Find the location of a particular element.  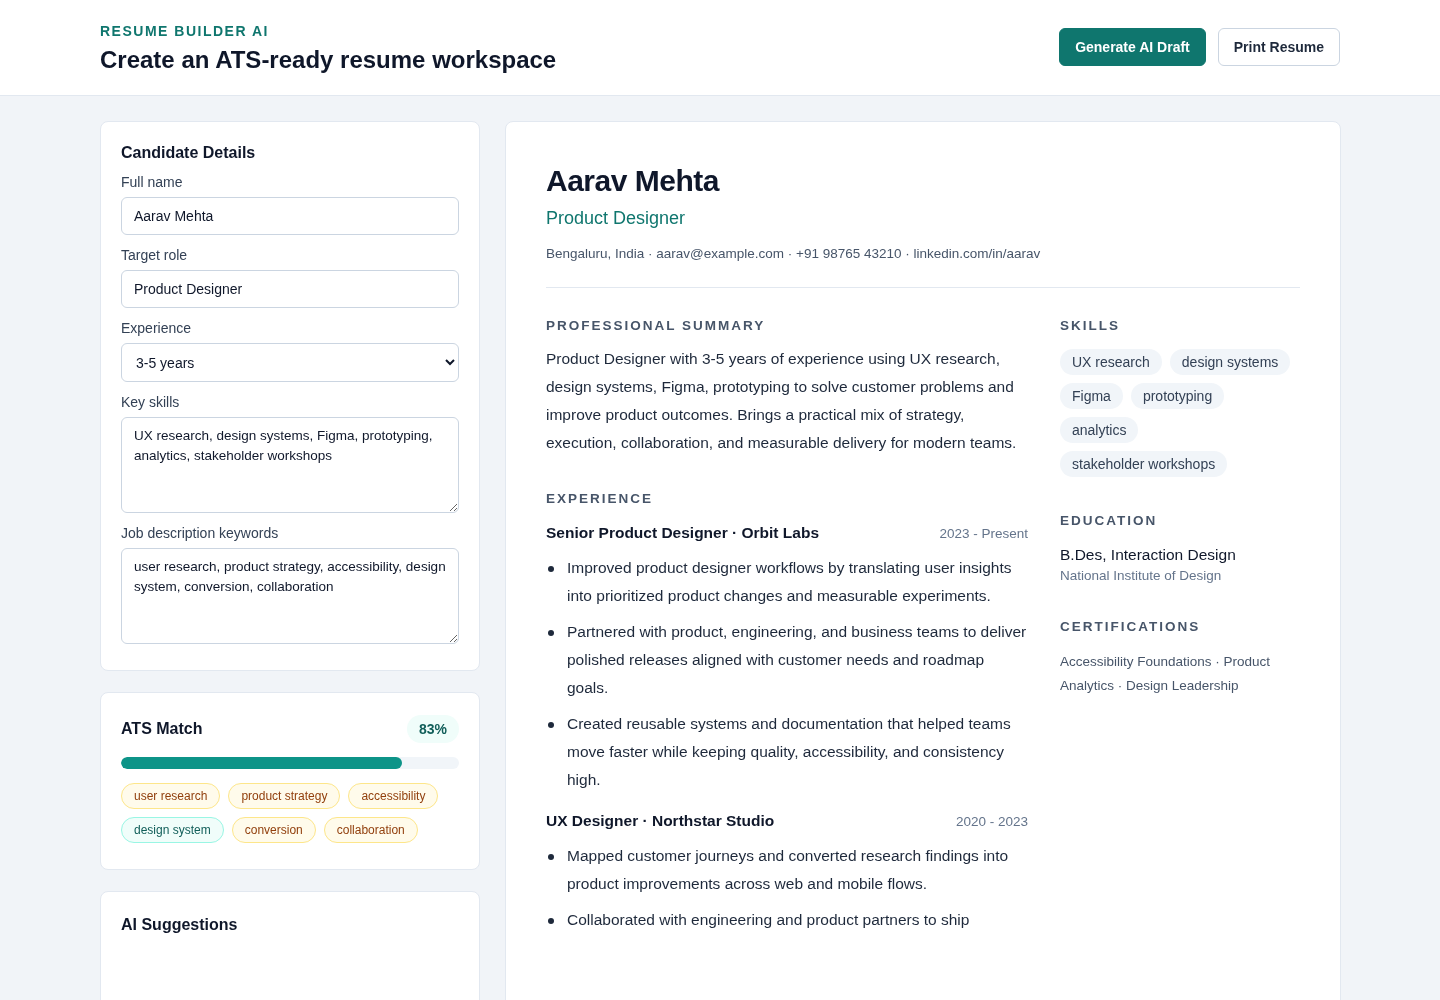

certifications-text: Accessibility Foundations · Product Analytics · Design Leadership is located at coordinates (1166, 674).